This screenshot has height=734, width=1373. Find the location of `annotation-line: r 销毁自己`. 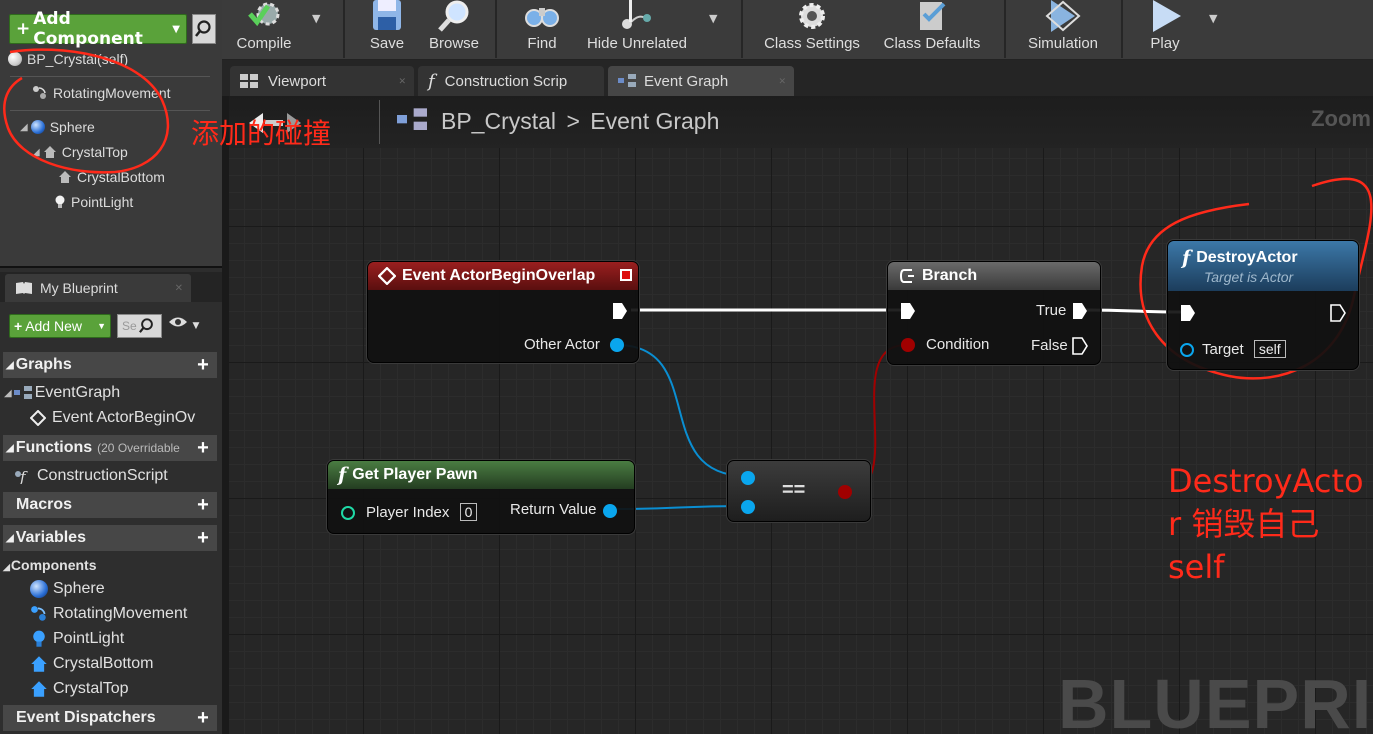

annotation-line: r 销毁自己 is located at coordinates (1244, 524).